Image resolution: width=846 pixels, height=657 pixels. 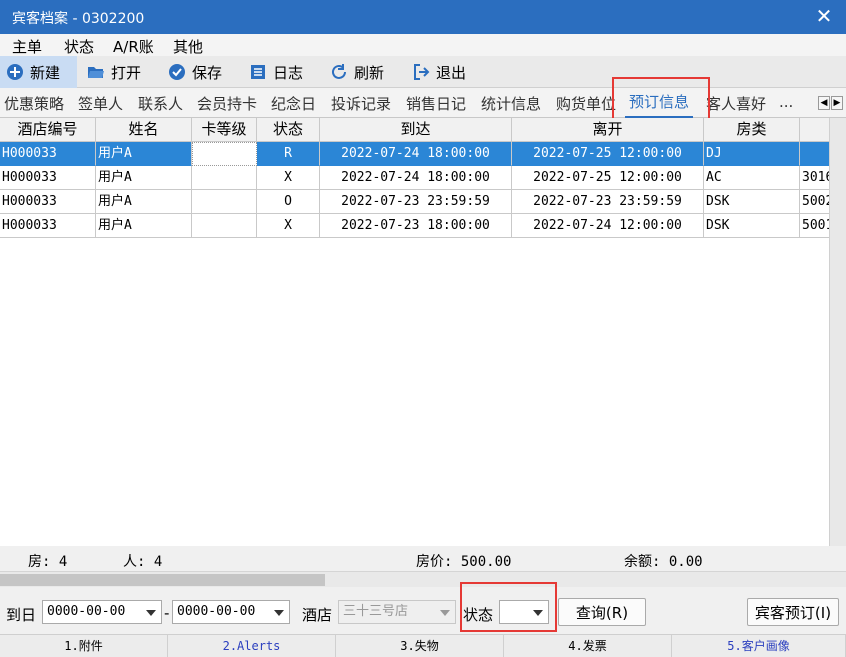 What do you see at coordinates (143, 562) in the screenshot?
I see `summary-people: 人: 4` at bounding box center [143, 562].